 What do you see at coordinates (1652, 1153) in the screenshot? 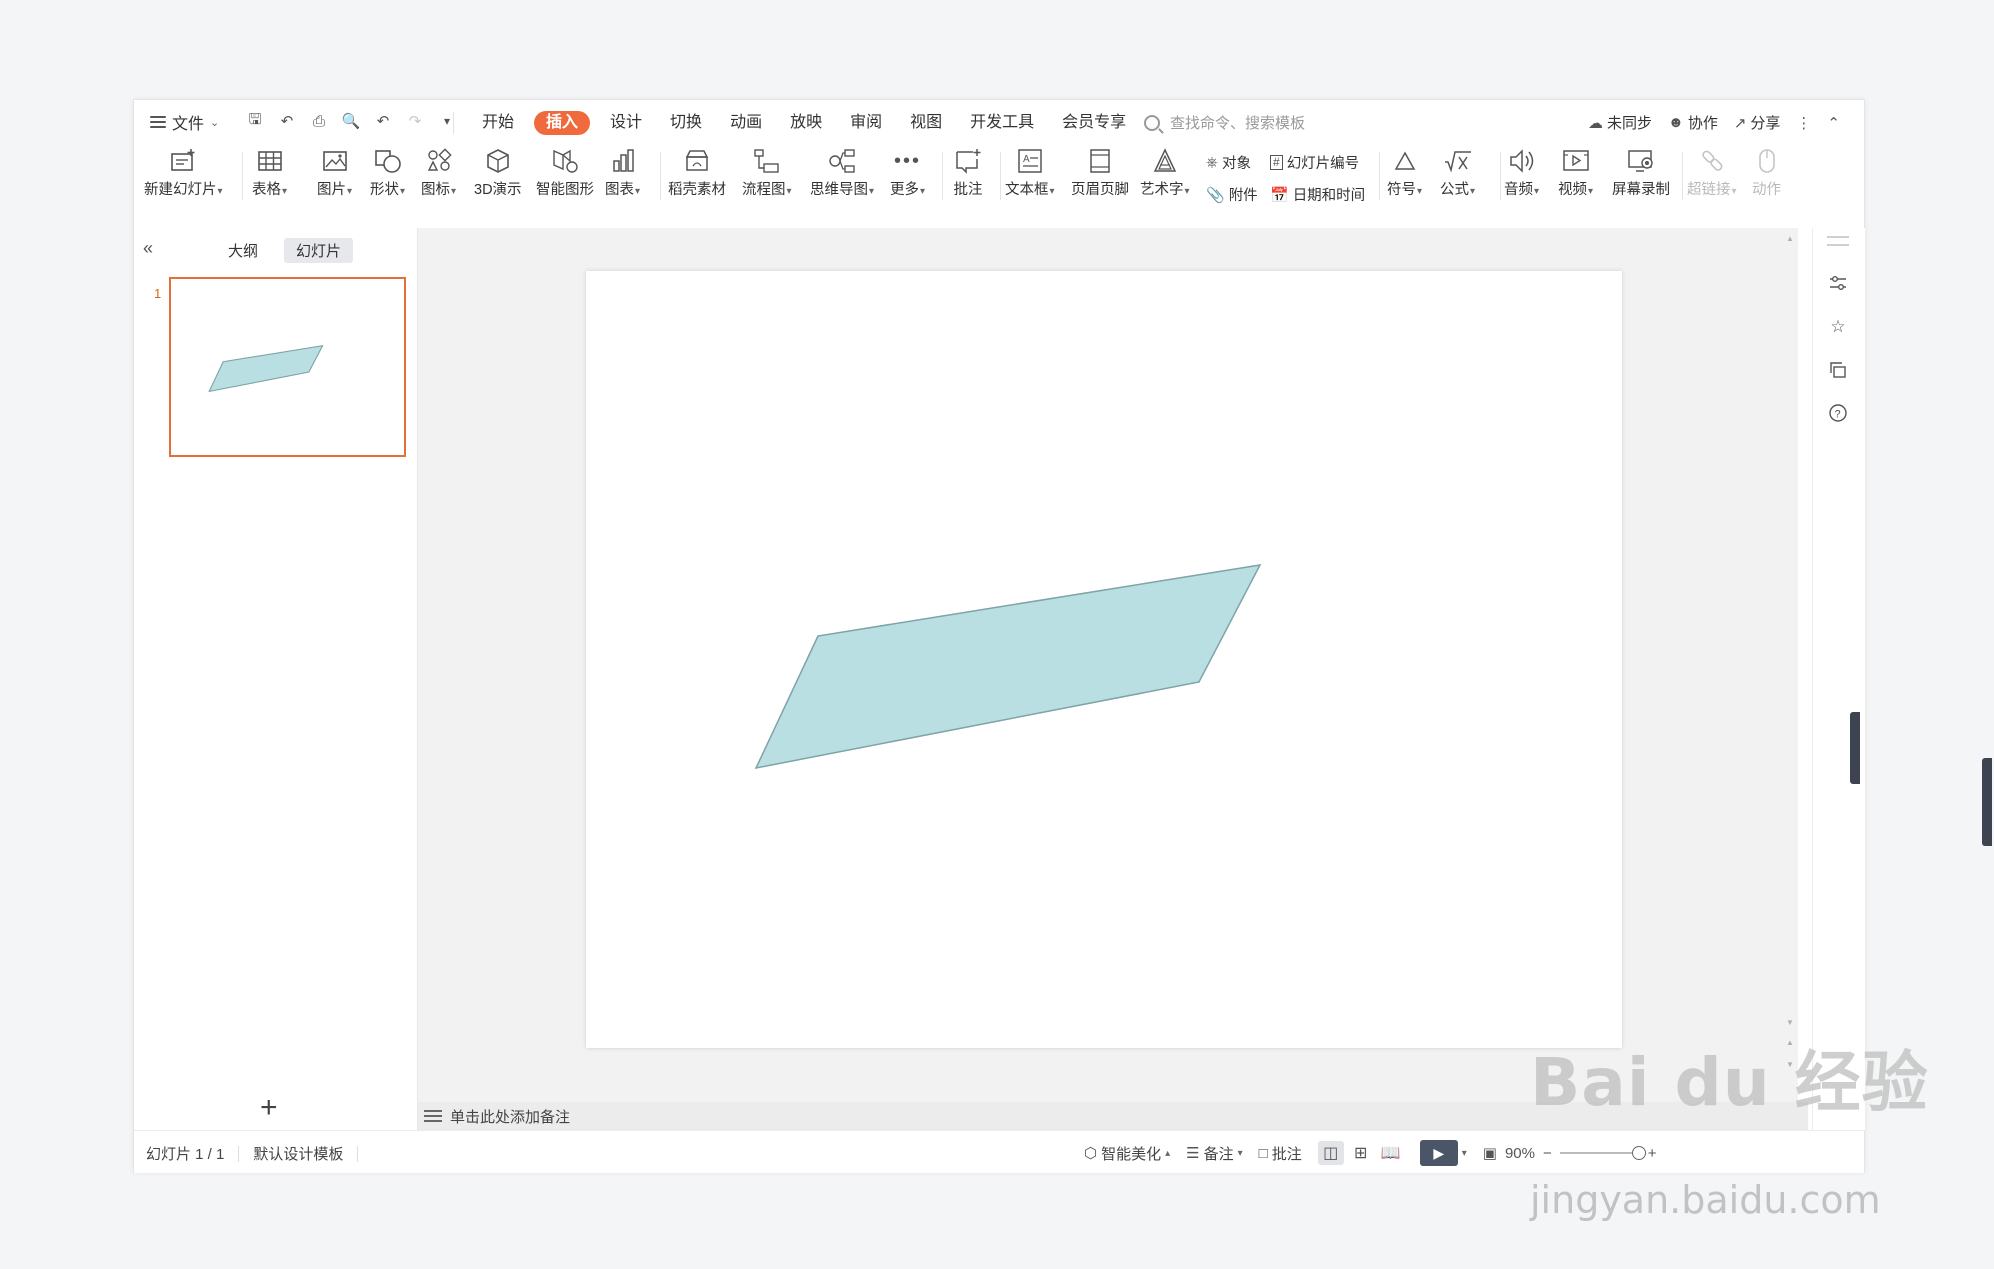
I see `zoom-in-icon: +` at bounding box center [1652, 1153].